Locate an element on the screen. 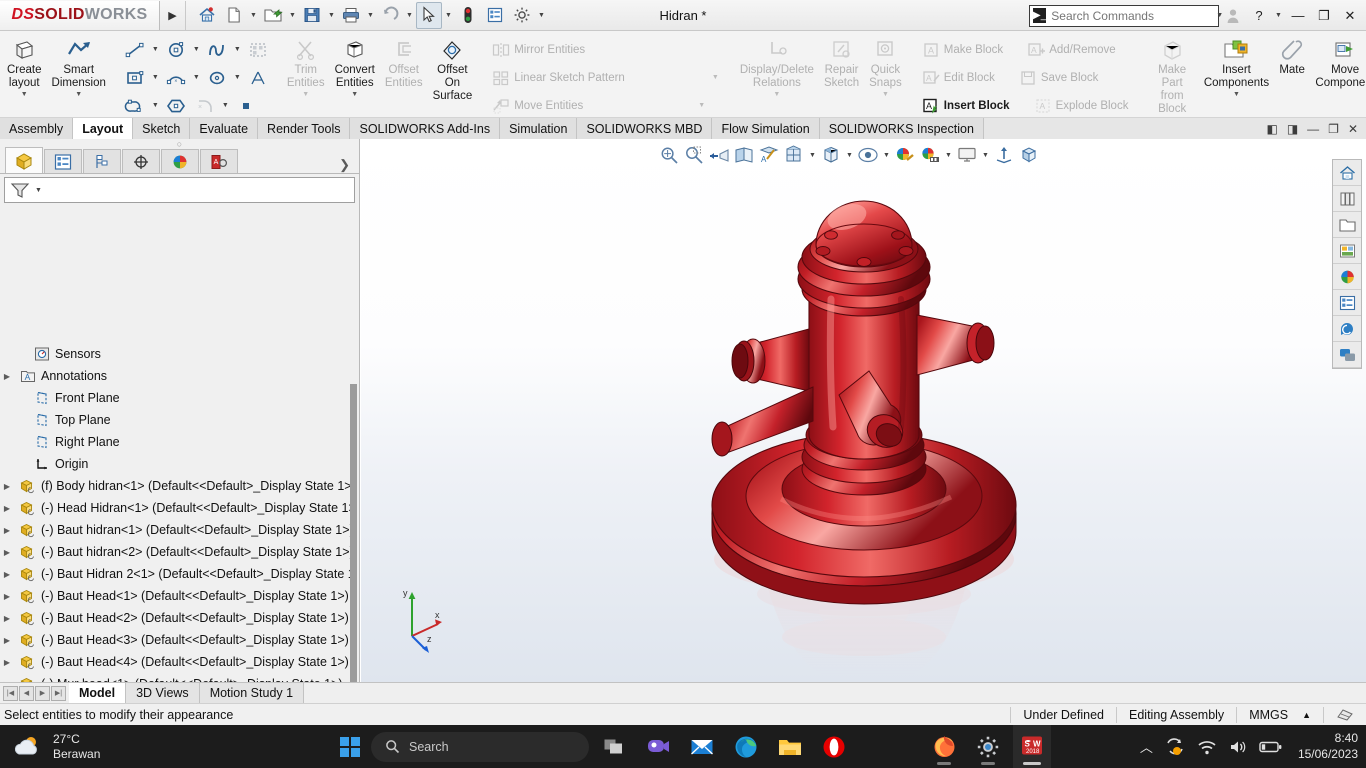 This screenshot has width=1366, height=768. tree-item-annotations: ▶ A Annotations is located at coordinates (176, 376).